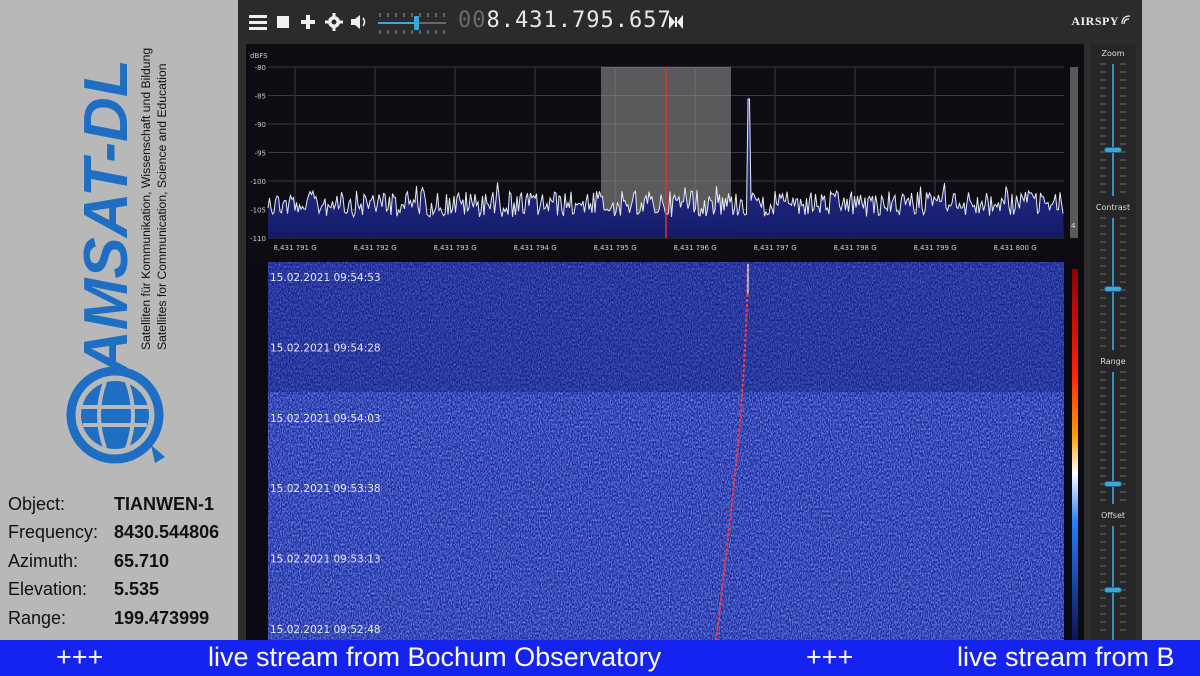  Describe the element at coordinates (1066, 657) in the screenshot. I see `ticker-text: live stream from B` at that location.